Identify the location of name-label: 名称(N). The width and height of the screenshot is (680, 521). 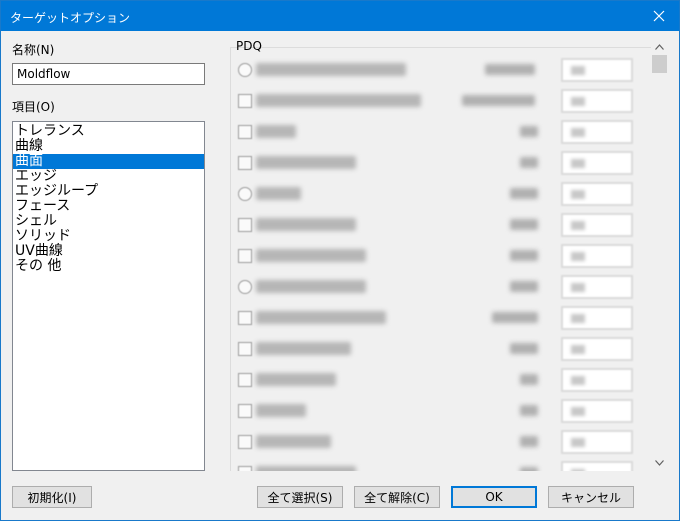
(33, 50).